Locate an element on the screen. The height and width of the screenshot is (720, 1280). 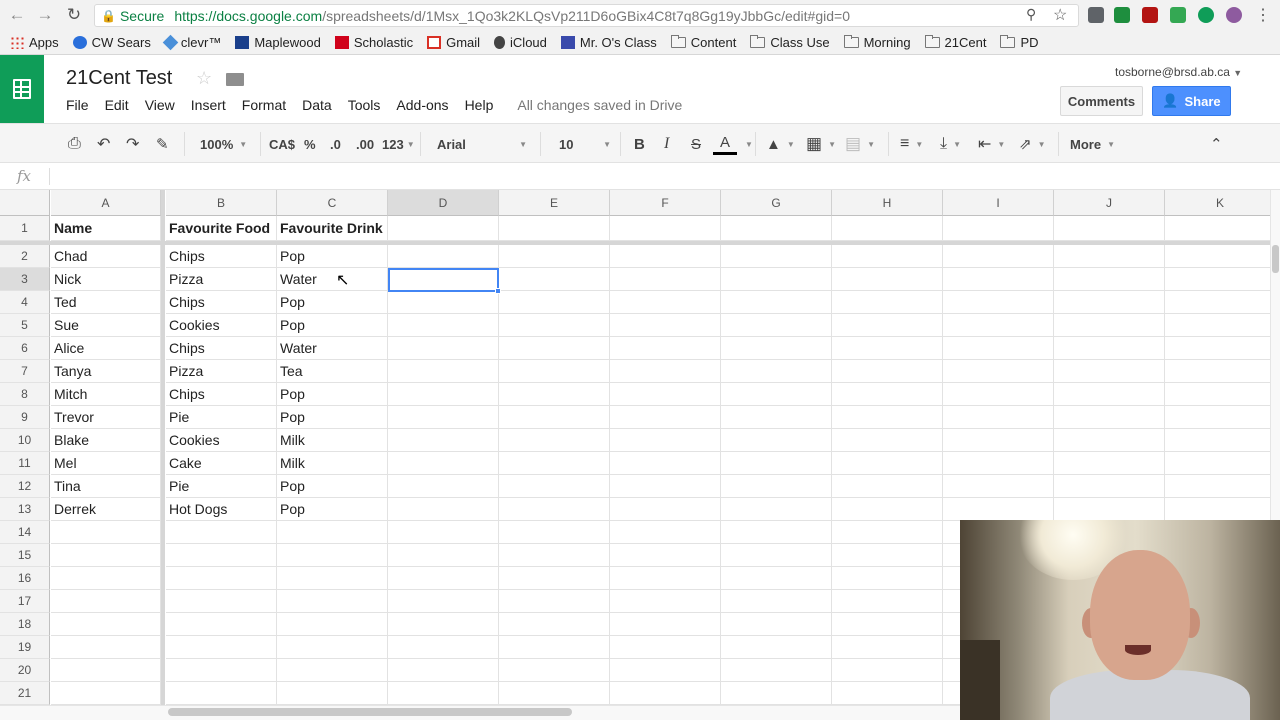
menu-format: Format is located at coordinates (264, 105).